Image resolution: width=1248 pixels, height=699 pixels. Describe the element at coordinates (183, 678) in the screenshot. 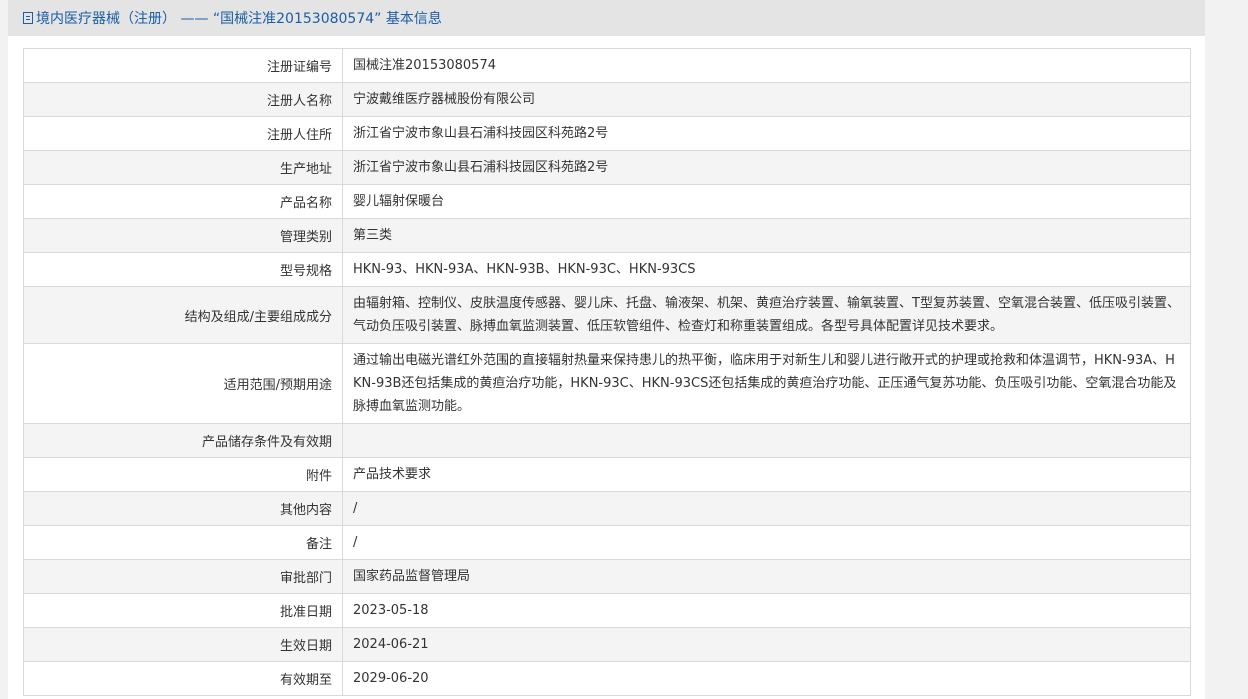

I see `row-label: 有效期至` at that location.